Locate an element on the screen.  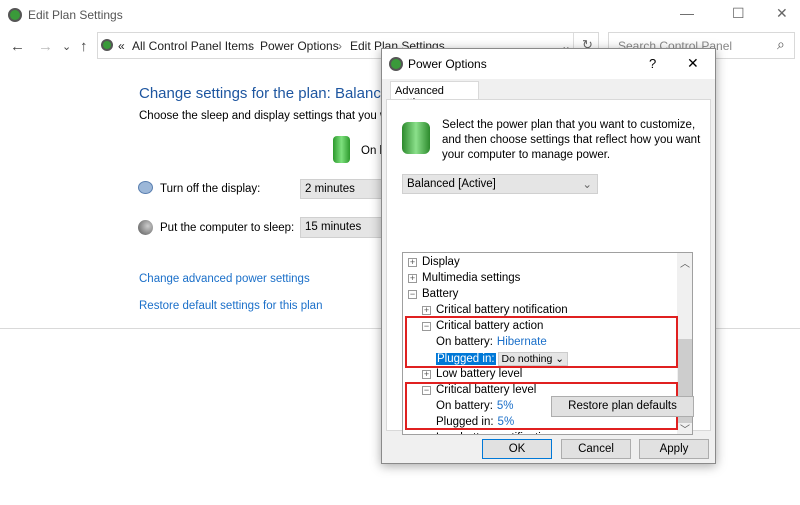
tree-item: + Low battery notification is located at coordinates (488, 433).